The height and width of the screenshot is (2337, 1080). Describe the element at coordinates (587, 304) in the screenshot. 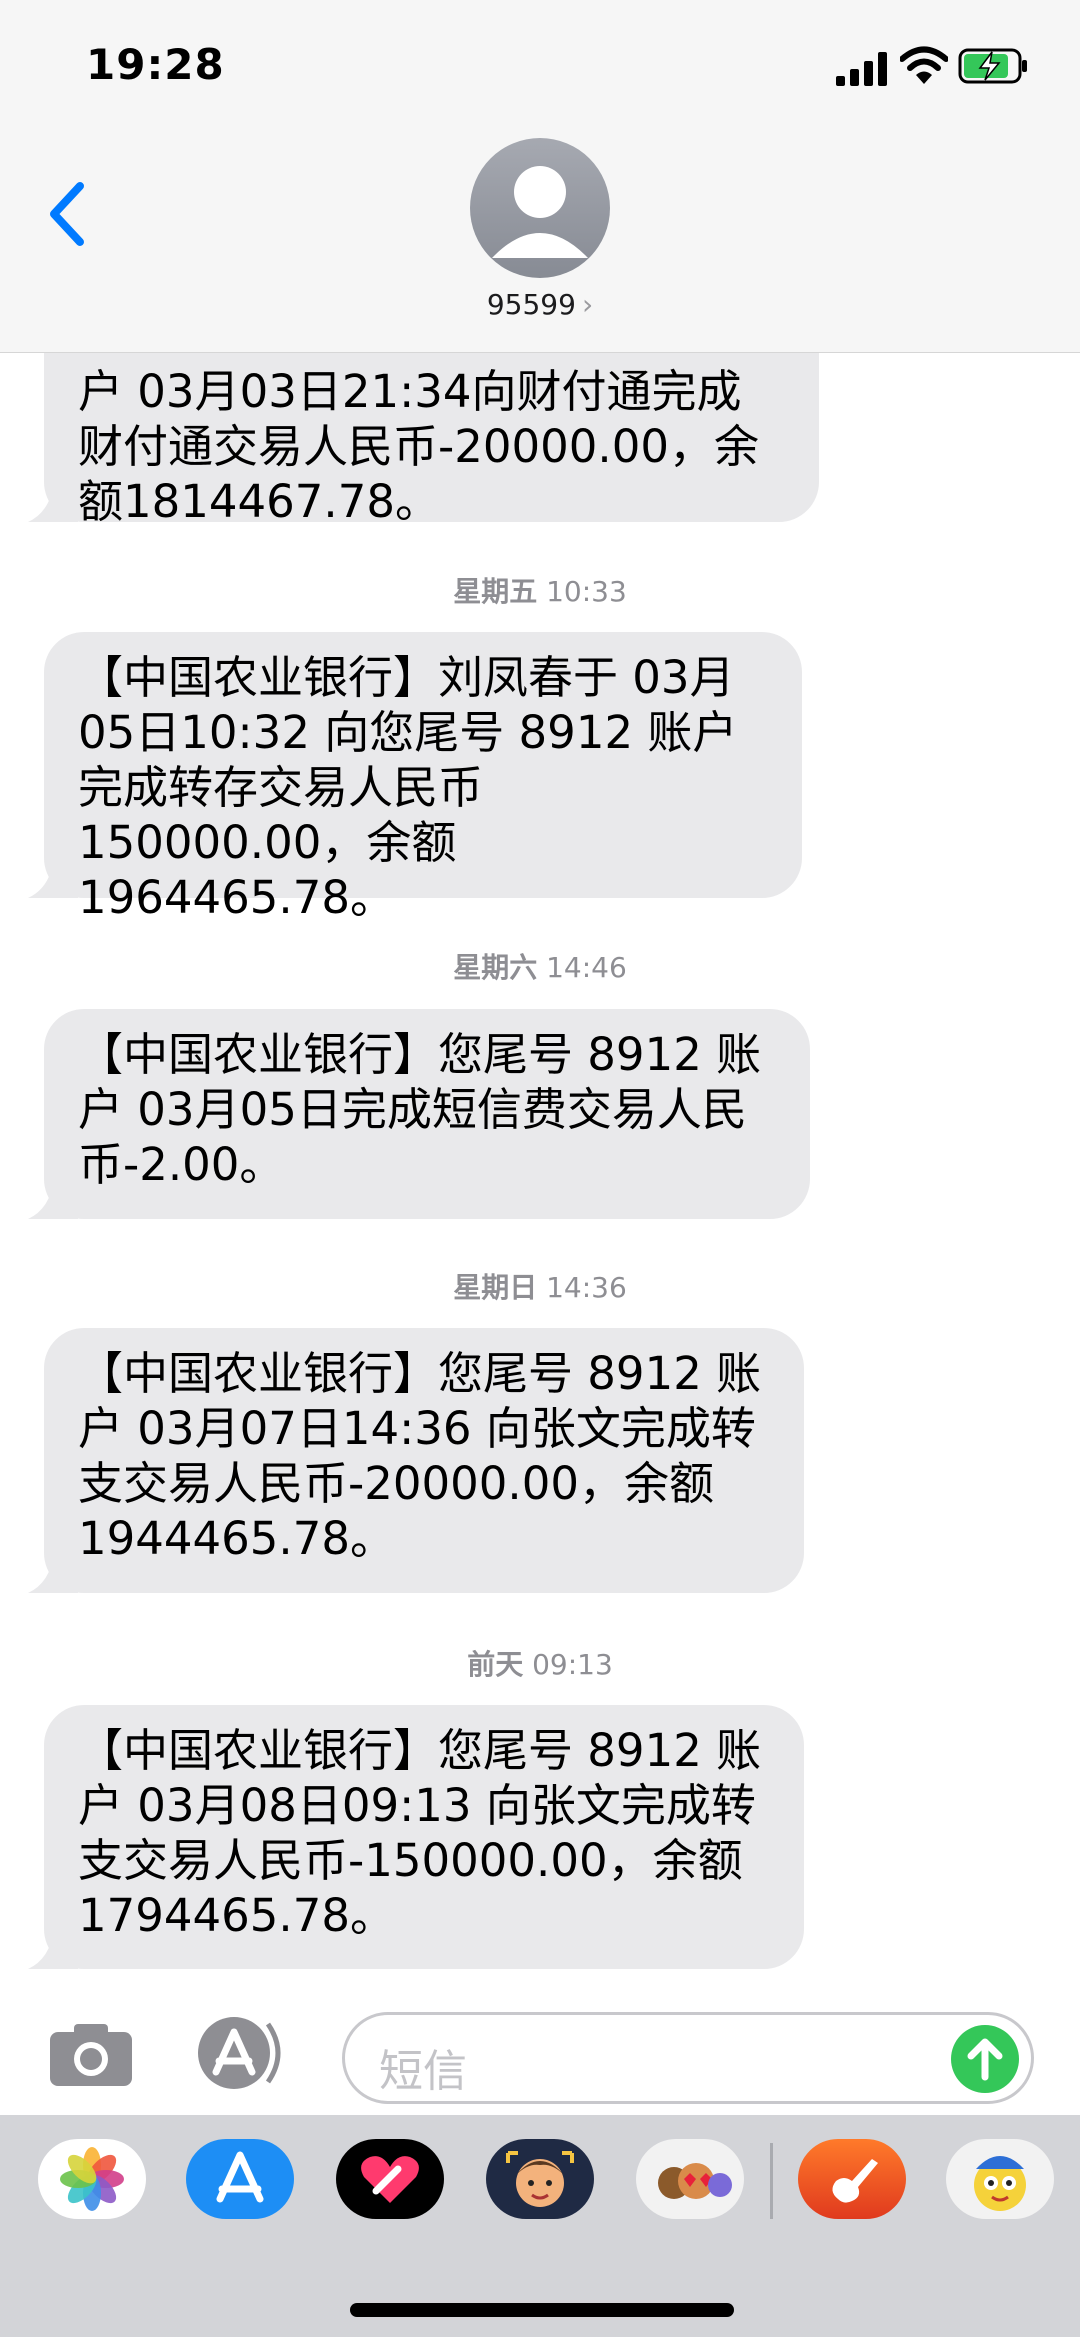

I see `contact-chevron: ›` at that location.